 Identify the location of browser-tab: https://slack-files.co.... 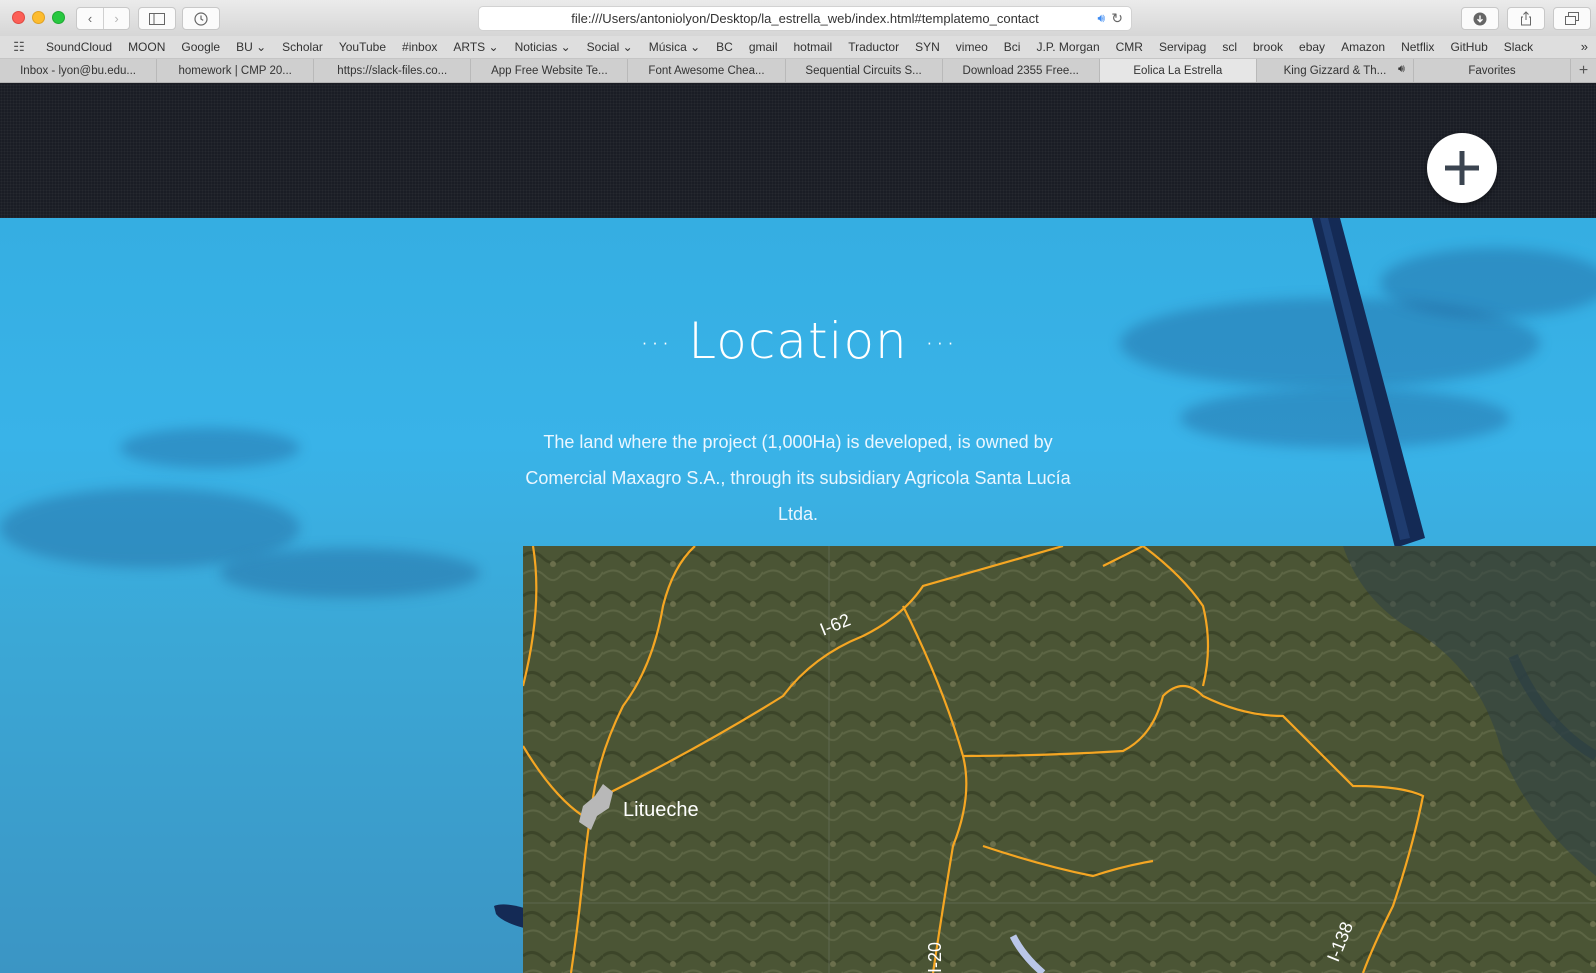
(393, 70).